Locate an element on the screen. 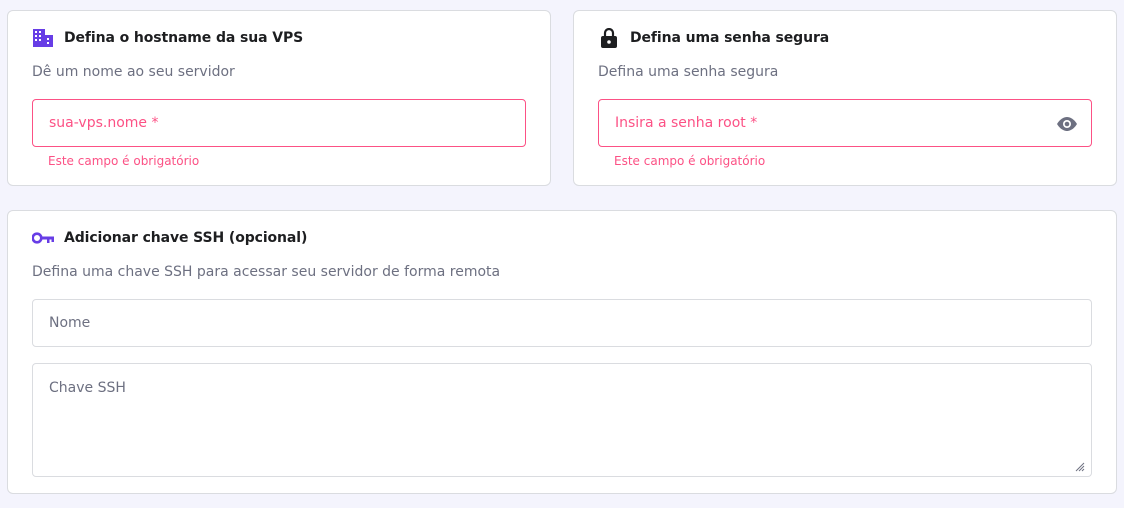 The width and height of the screenshot is (1124, 508). hostname-card-header: Defina o hostname da sua VPS is located at coordinates (167, 38).